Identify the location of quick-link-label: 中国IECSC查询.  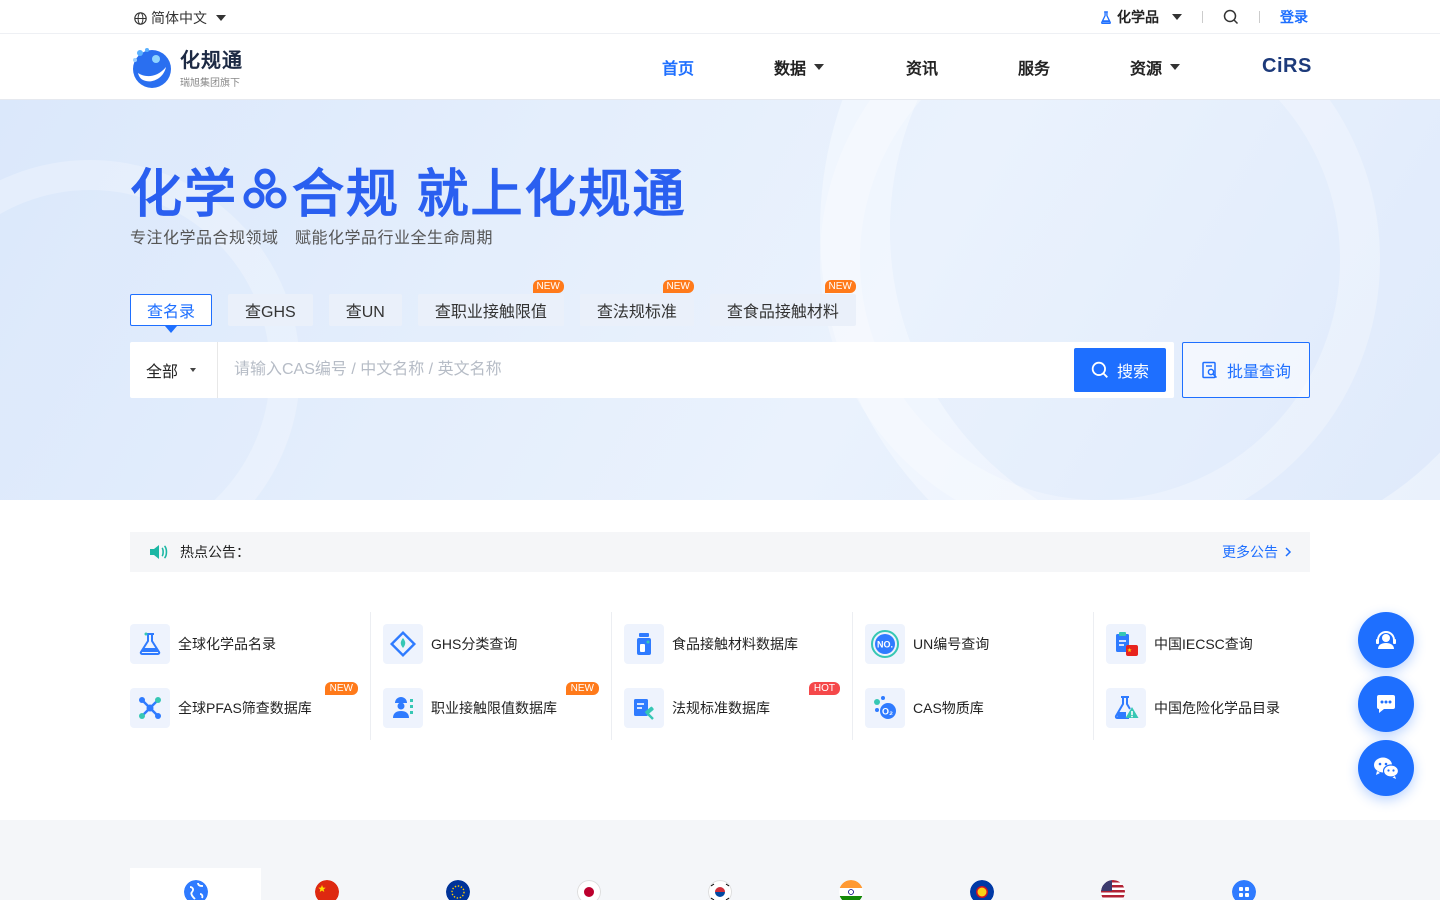
(1203, 644).